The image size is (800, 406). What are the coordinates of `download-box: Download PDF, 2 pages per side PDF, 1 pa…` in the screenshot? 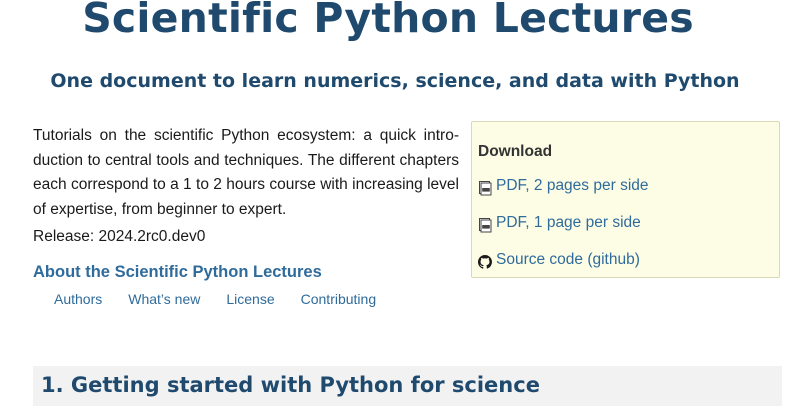 It's located at (625, 199).